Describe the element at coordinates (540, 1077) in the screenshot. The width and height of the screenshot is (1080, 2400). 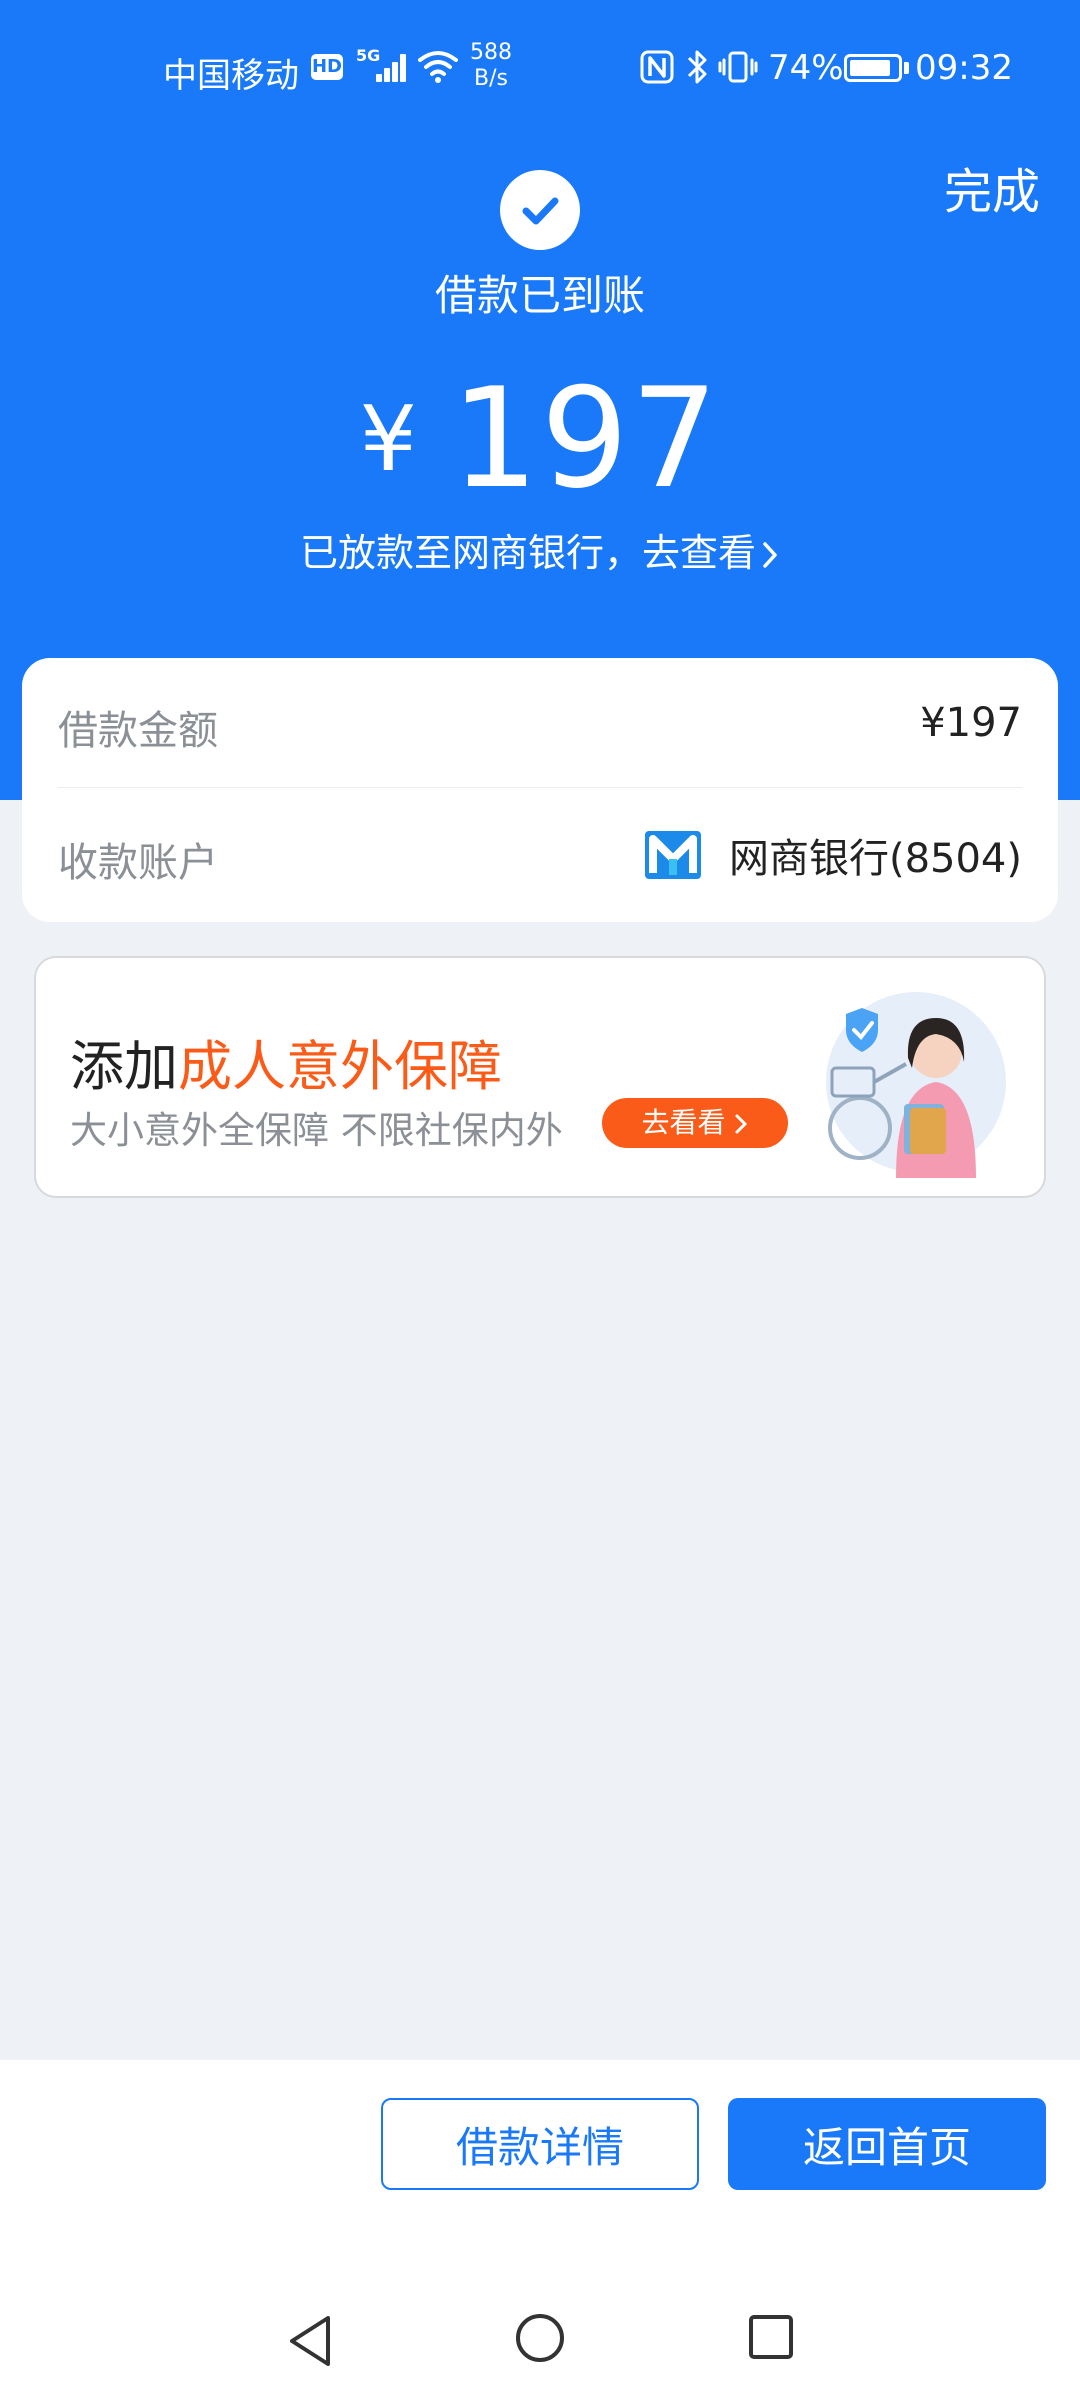
I see `insurance-banner: 添加成人意外保障 大小意外全保障 不限社保内外 去看看` at that location.